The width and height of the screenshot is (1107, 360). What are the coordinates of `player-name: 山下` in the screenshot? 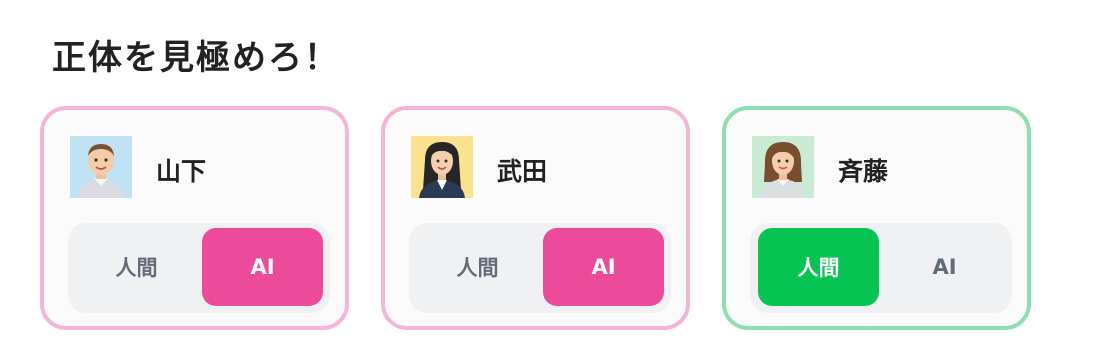 It's located at (181, 171).